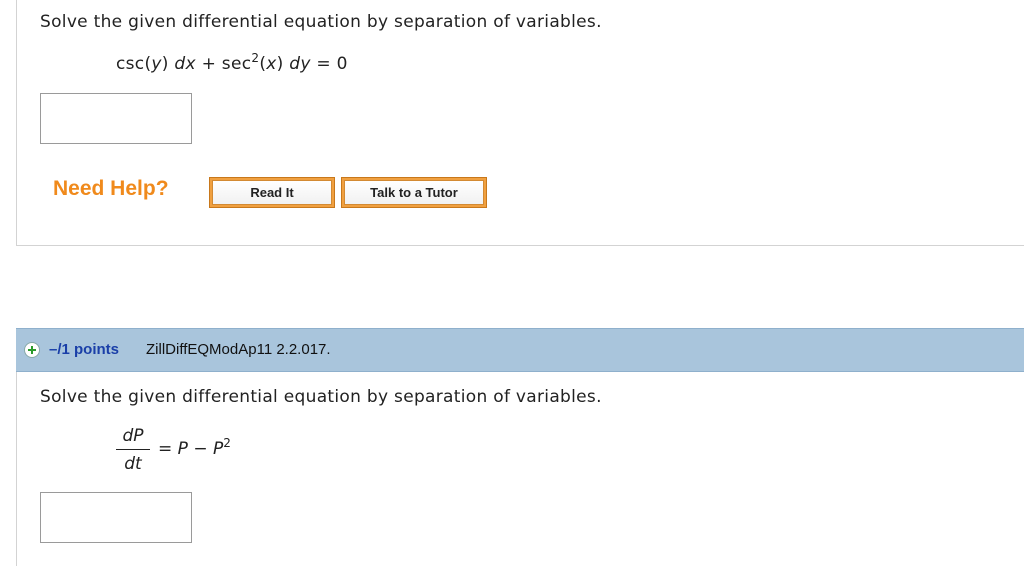  Describe the element at coordinates (133, 436) in the screenshot. I see `fraction-numerator: dP` at that location.